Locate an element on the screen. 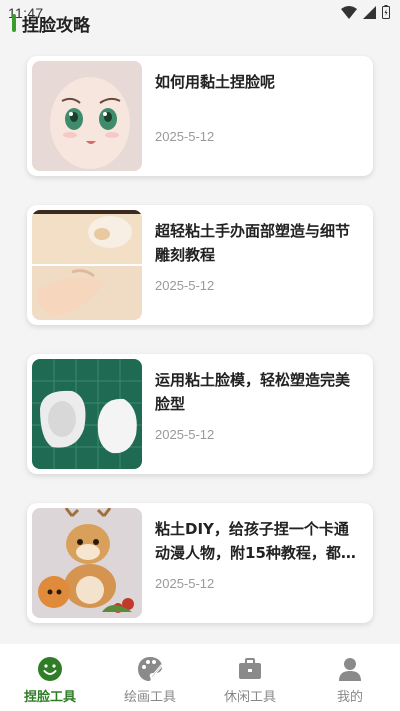 This screenshot has width=400, height=711. tab-drawing-tools: 绘画工具 is located at coordinates (150, 677).